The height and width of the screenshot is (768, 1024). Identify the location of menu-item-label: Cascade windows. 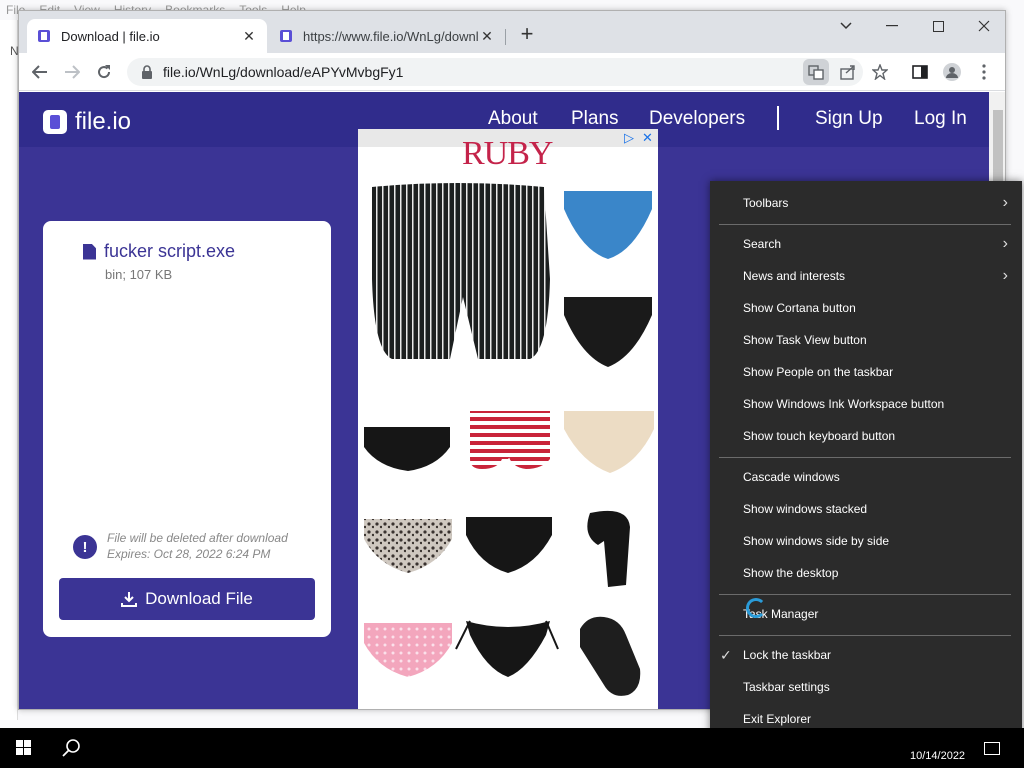
(791, 477).